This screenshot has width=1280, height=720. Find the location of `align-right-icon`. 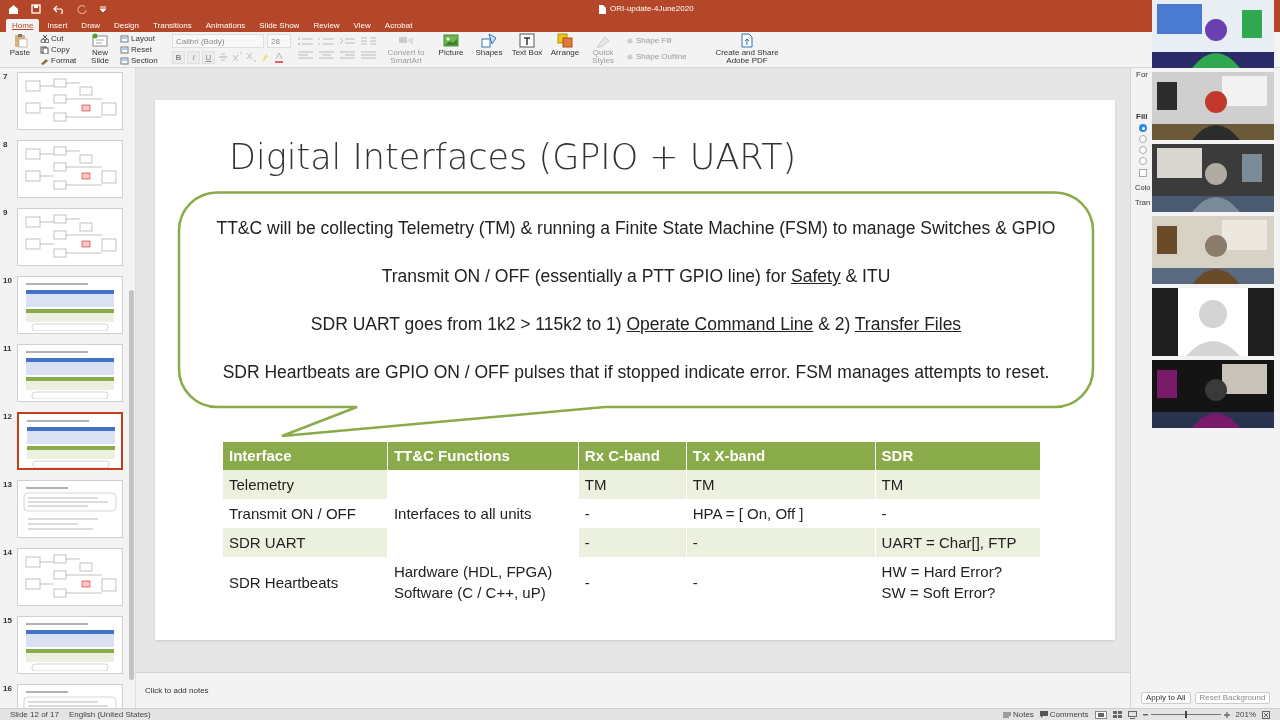

align-right-icon is located at coordinates (347, 55).